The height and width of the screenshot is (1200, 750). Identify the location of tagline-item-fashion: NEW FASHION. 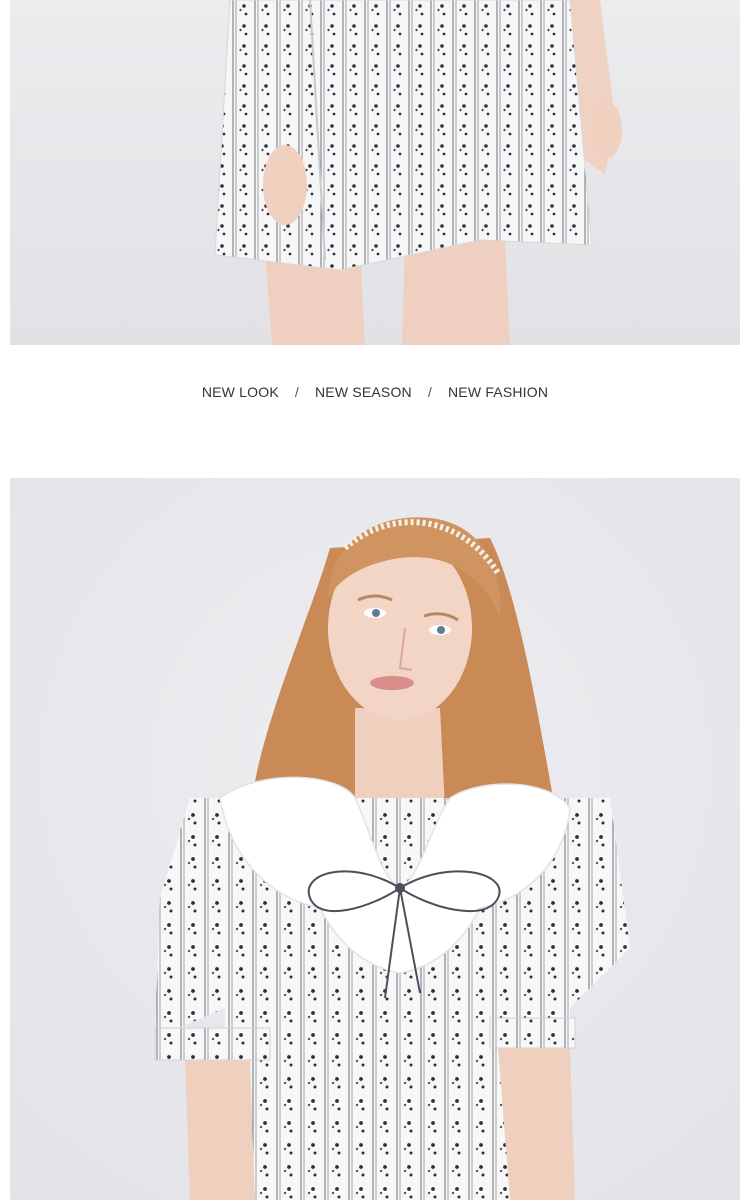
(498, 392).